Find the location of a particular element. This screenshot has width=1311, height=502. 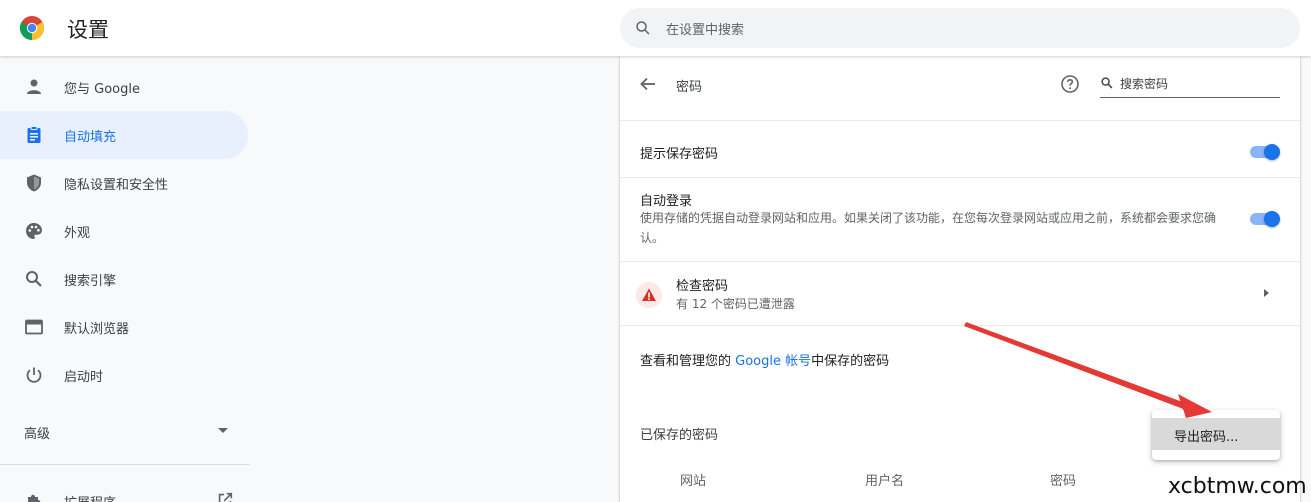

chevron-right-icon is located at coordinates (1266, 293).